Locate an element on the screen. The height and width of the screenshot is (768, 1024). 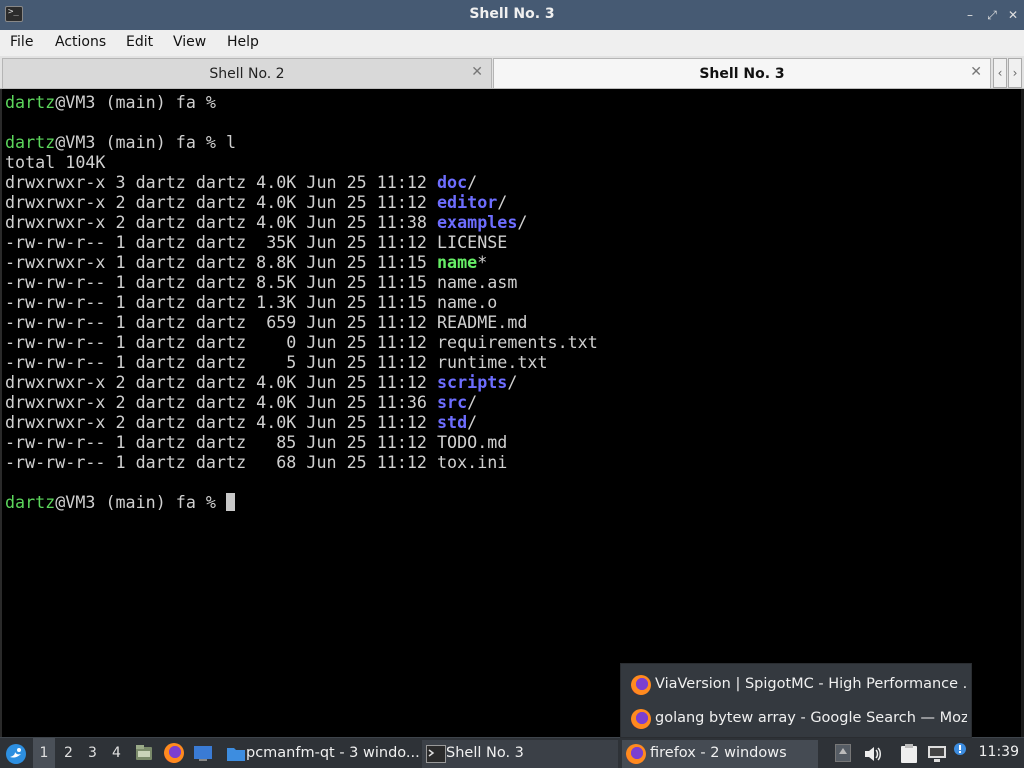
task-label: firefox - 2 windows is located at coordinates (718, 753).